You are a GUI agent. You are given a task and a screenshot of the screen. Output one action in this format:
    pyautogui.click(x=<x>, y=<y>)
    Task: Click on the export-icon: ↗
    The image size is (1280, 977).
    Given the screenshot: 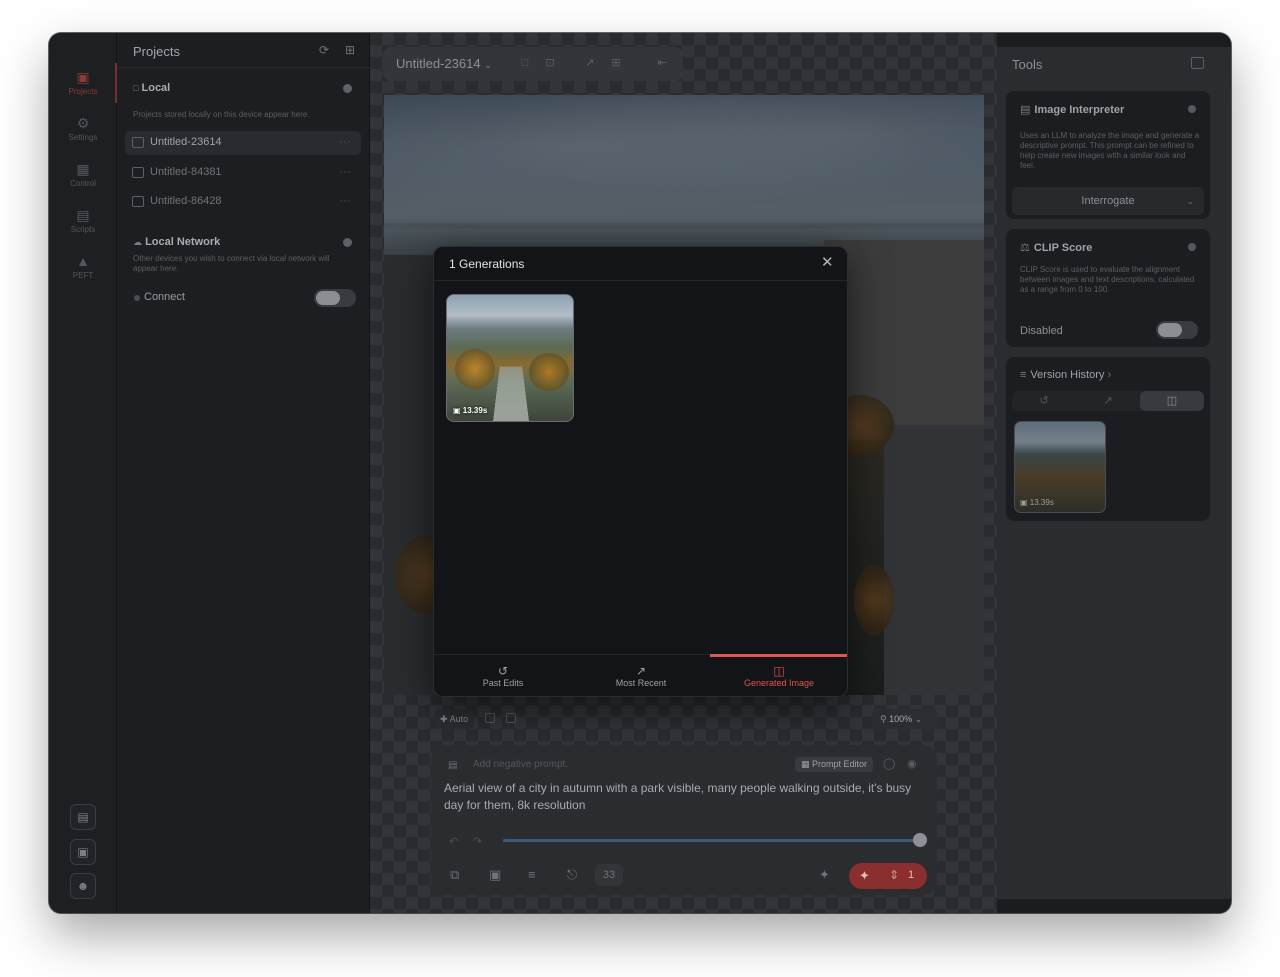 What is the action you would take?
    pyautogui.click(x=590, y=63)
    